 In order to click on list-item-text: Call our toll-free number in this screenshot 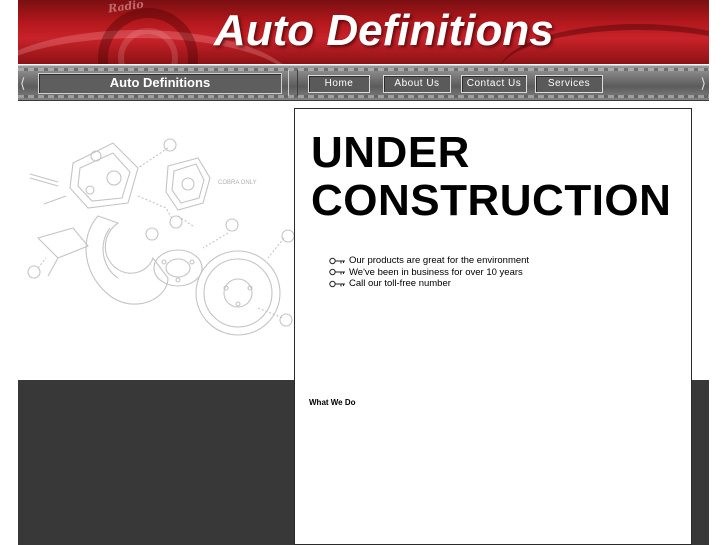, I will do `click(400, 284)`.